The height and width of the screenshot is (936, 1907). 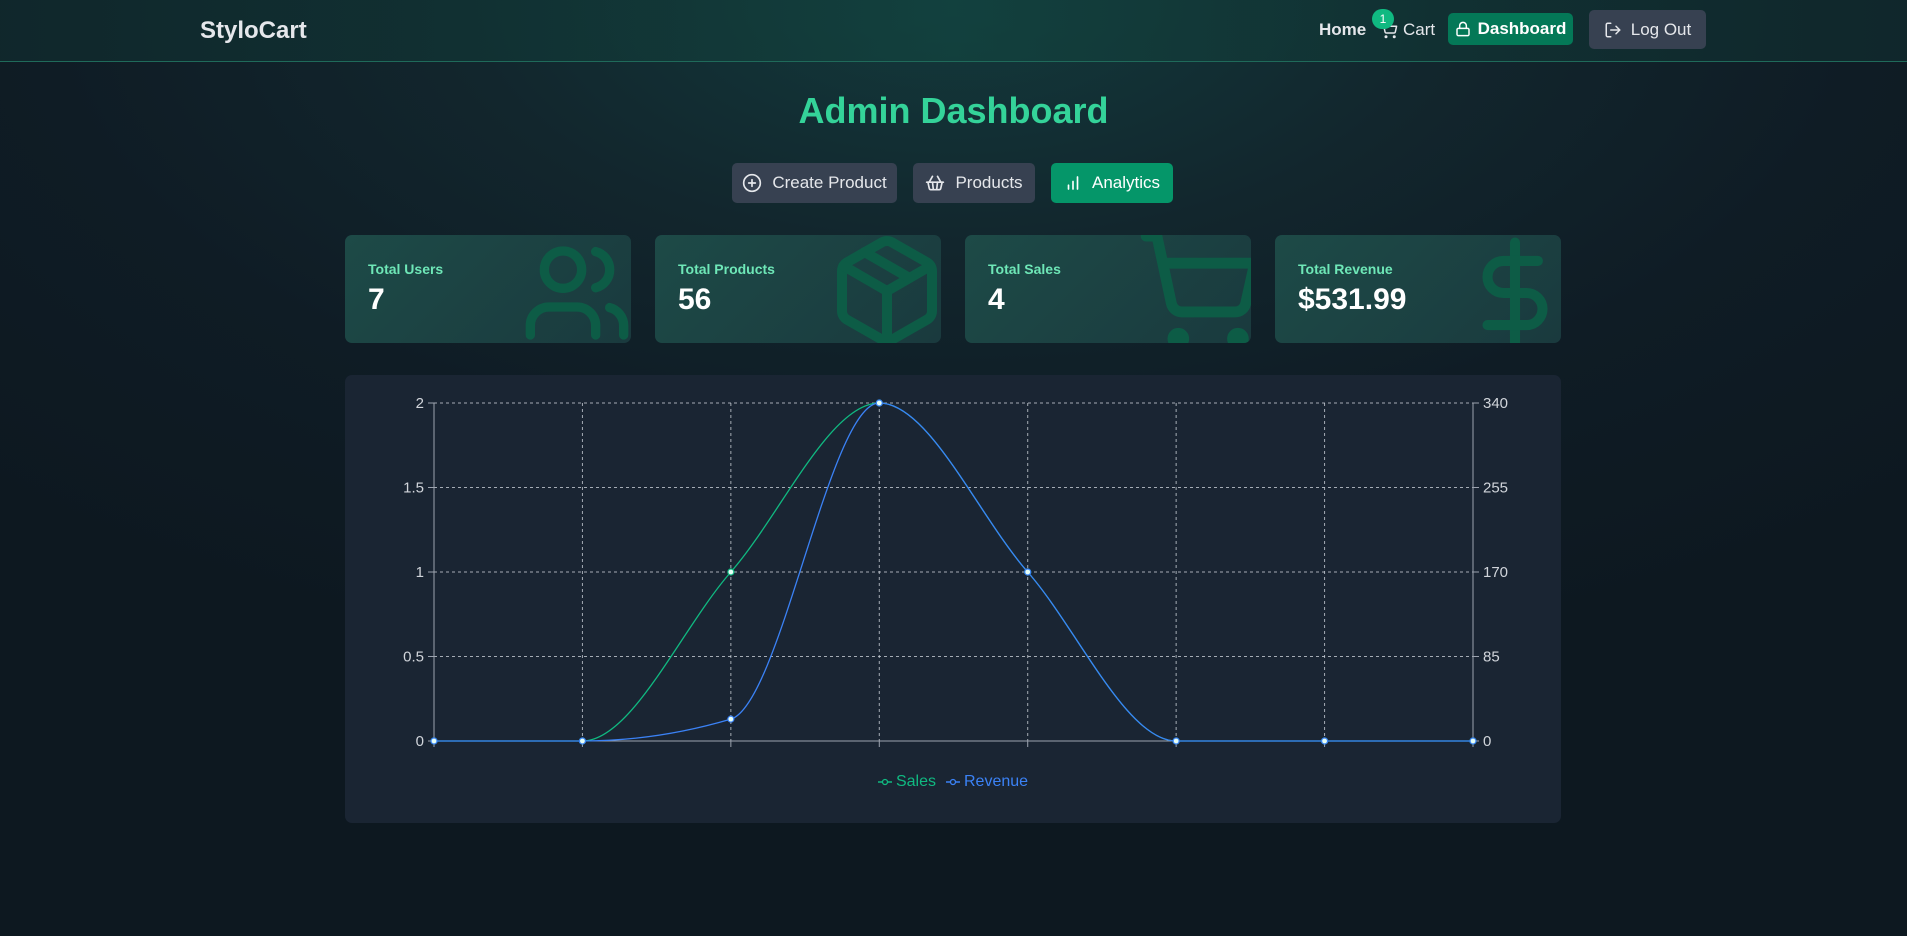 I want to click on stat-card-products: Total Products 56, so click(x=798, y=289).